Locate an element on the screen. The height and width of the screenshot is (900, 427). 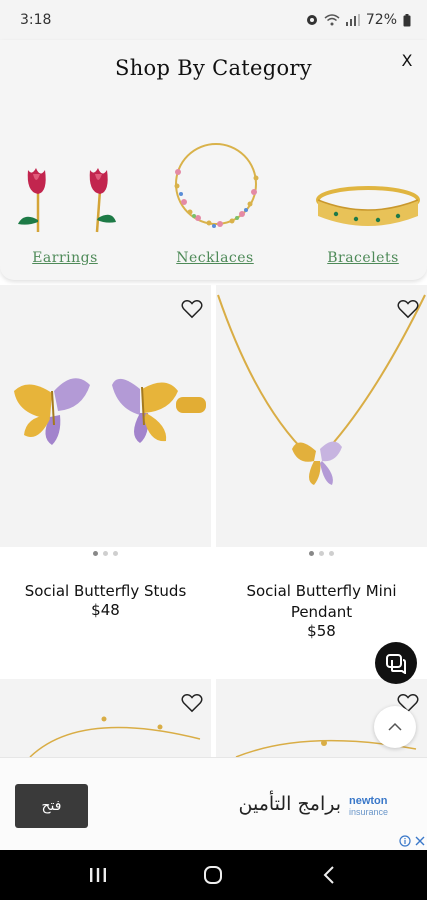
battery-percent: 72% is located at coordinates (381, 20).